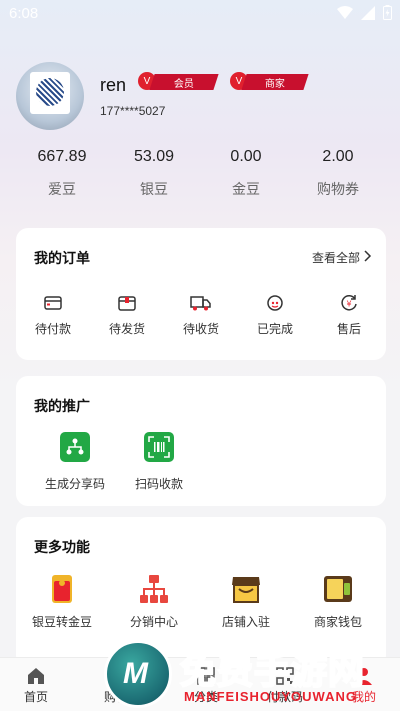 The width and height of the screenshot is (400, 711). Describe the element at coordinates (127, 303) in the screenshot. I see `box-icon` at that location.